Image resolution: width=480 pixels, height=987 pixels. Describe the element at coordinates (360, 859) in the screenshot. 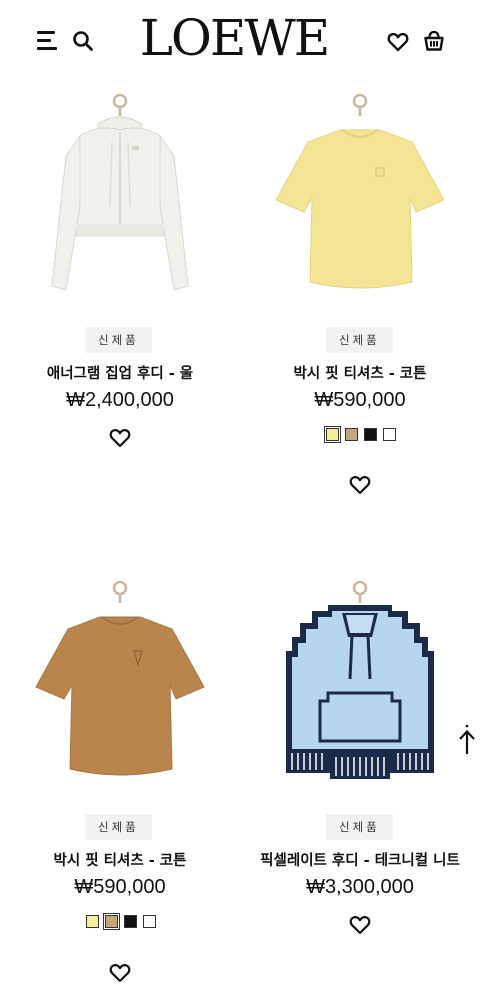

I see `product-name: 픽셀레이트 후디 - 테크니컬 니트` at that location.